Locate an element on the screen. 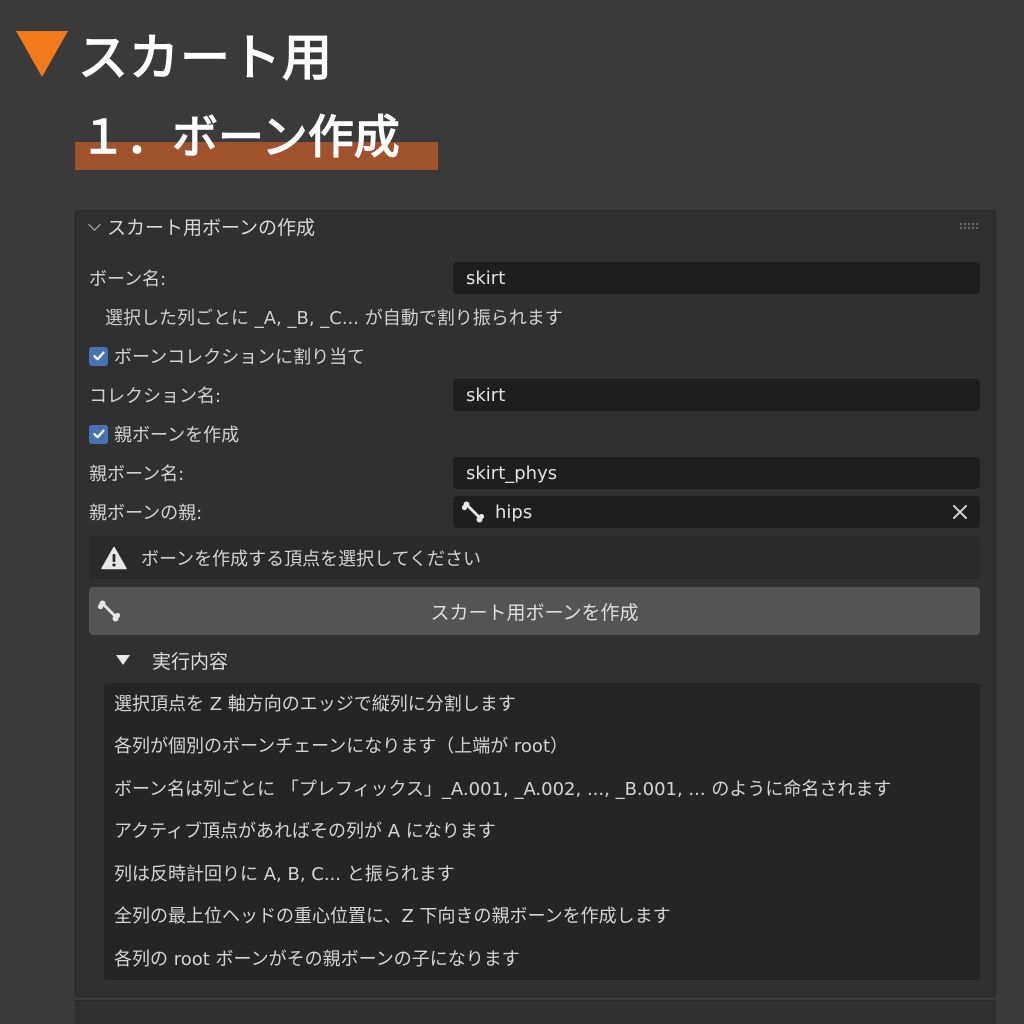 The width and height of the screenshot is (1024, 1024). bone-name-note: 選択した列ごとに _A, _B, _C... が自動で割り振られます is located at coordinates (334, 318).